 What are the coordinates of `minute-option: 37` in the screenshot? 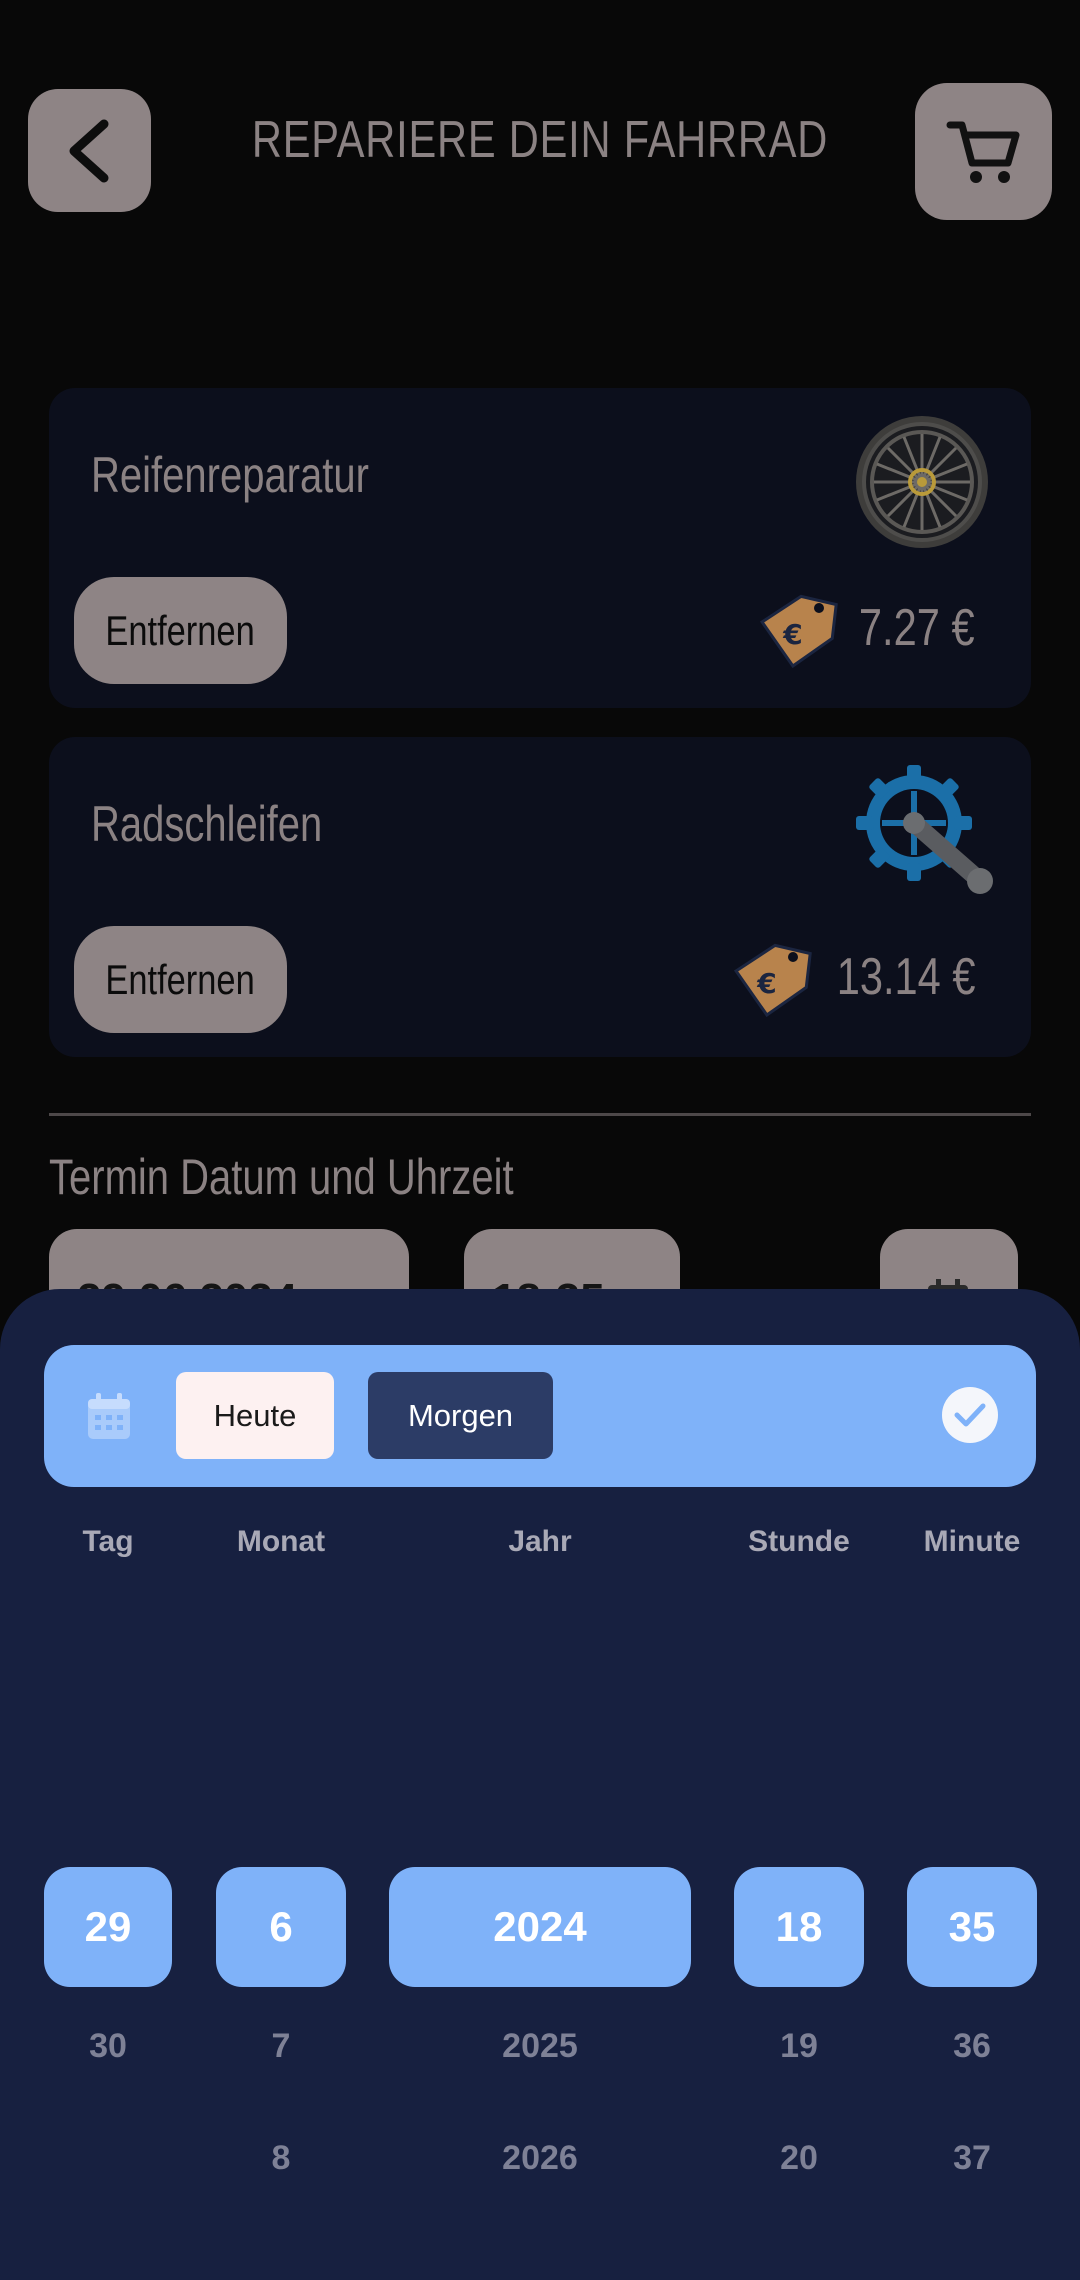 It's located at (972, 2158).